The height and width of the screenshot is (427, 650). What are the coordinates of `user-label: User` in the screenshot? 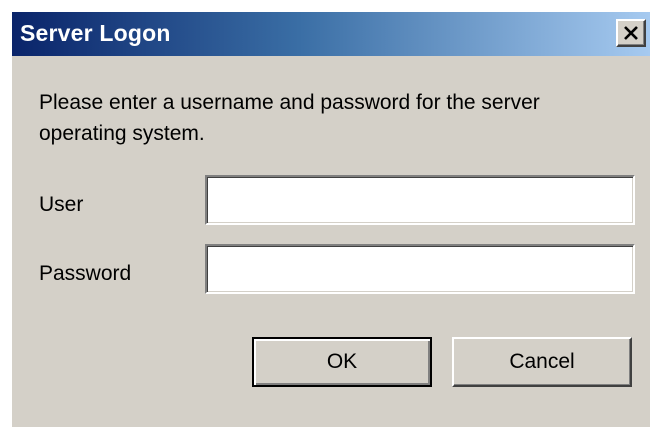 It's located at (61, 204).